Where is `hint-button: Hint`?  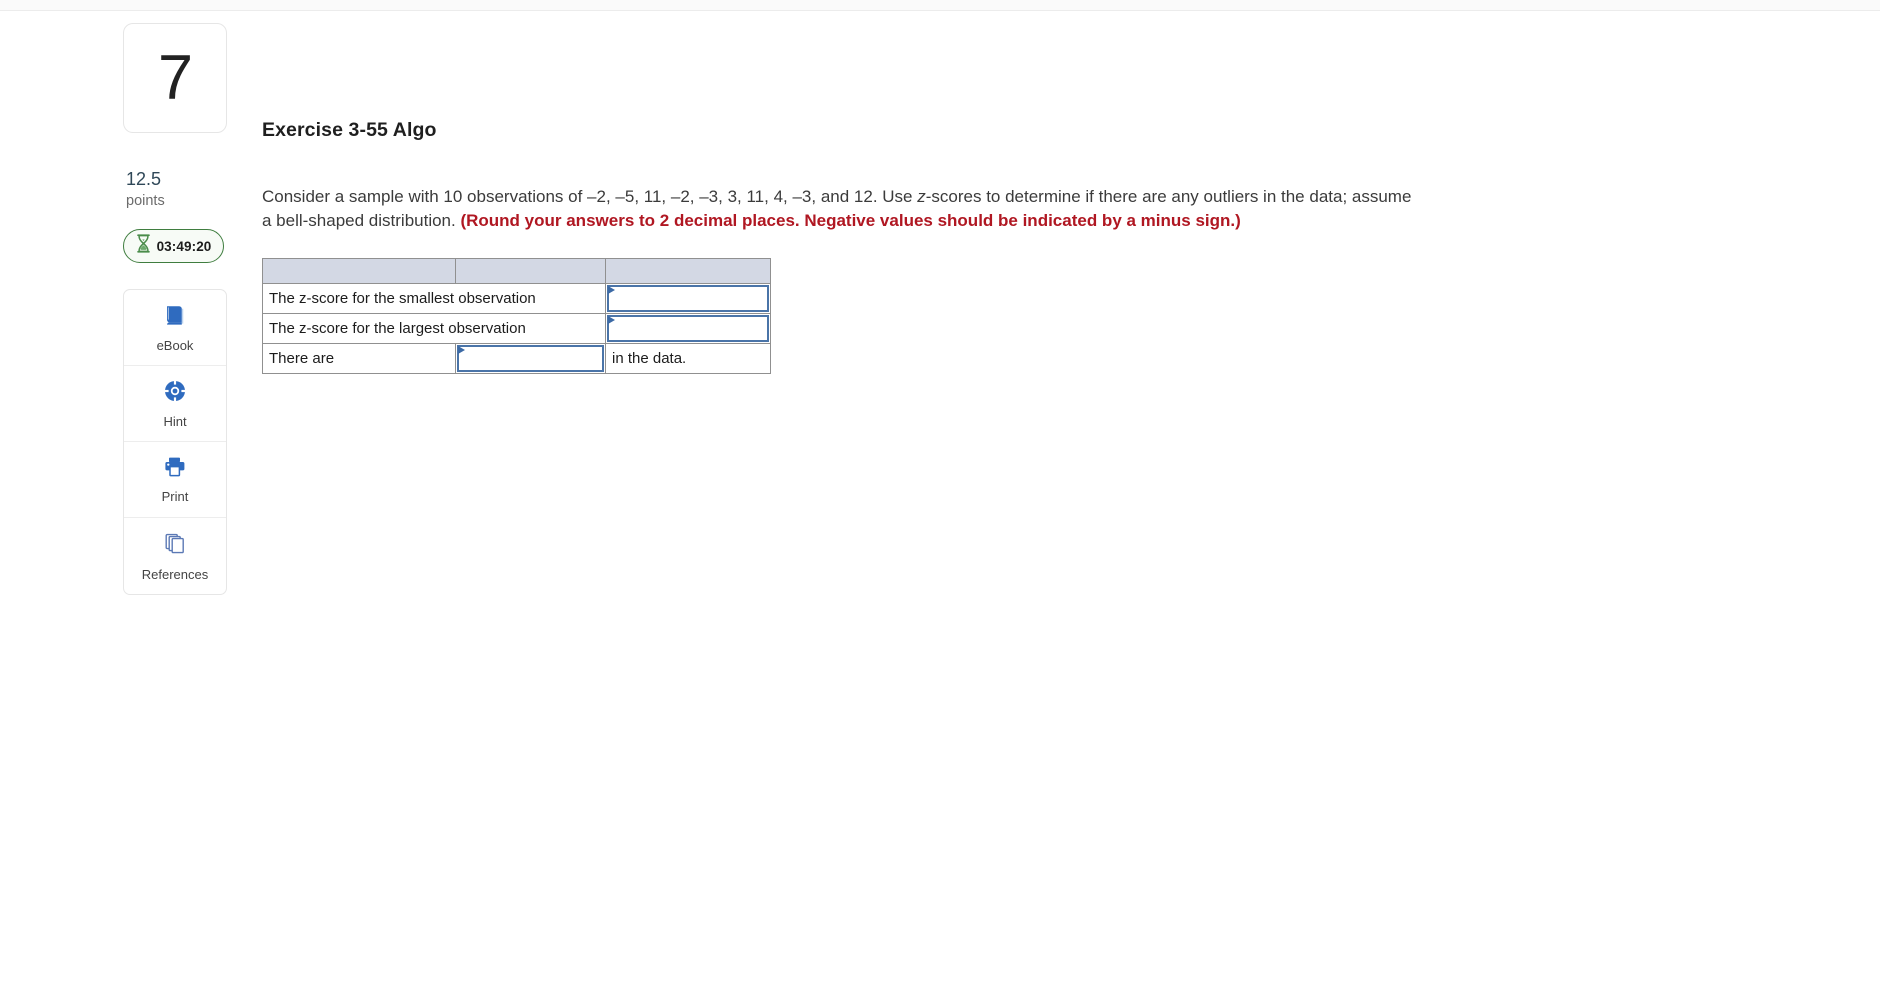 hint-button: Hint is located at coordinates (175, 404).